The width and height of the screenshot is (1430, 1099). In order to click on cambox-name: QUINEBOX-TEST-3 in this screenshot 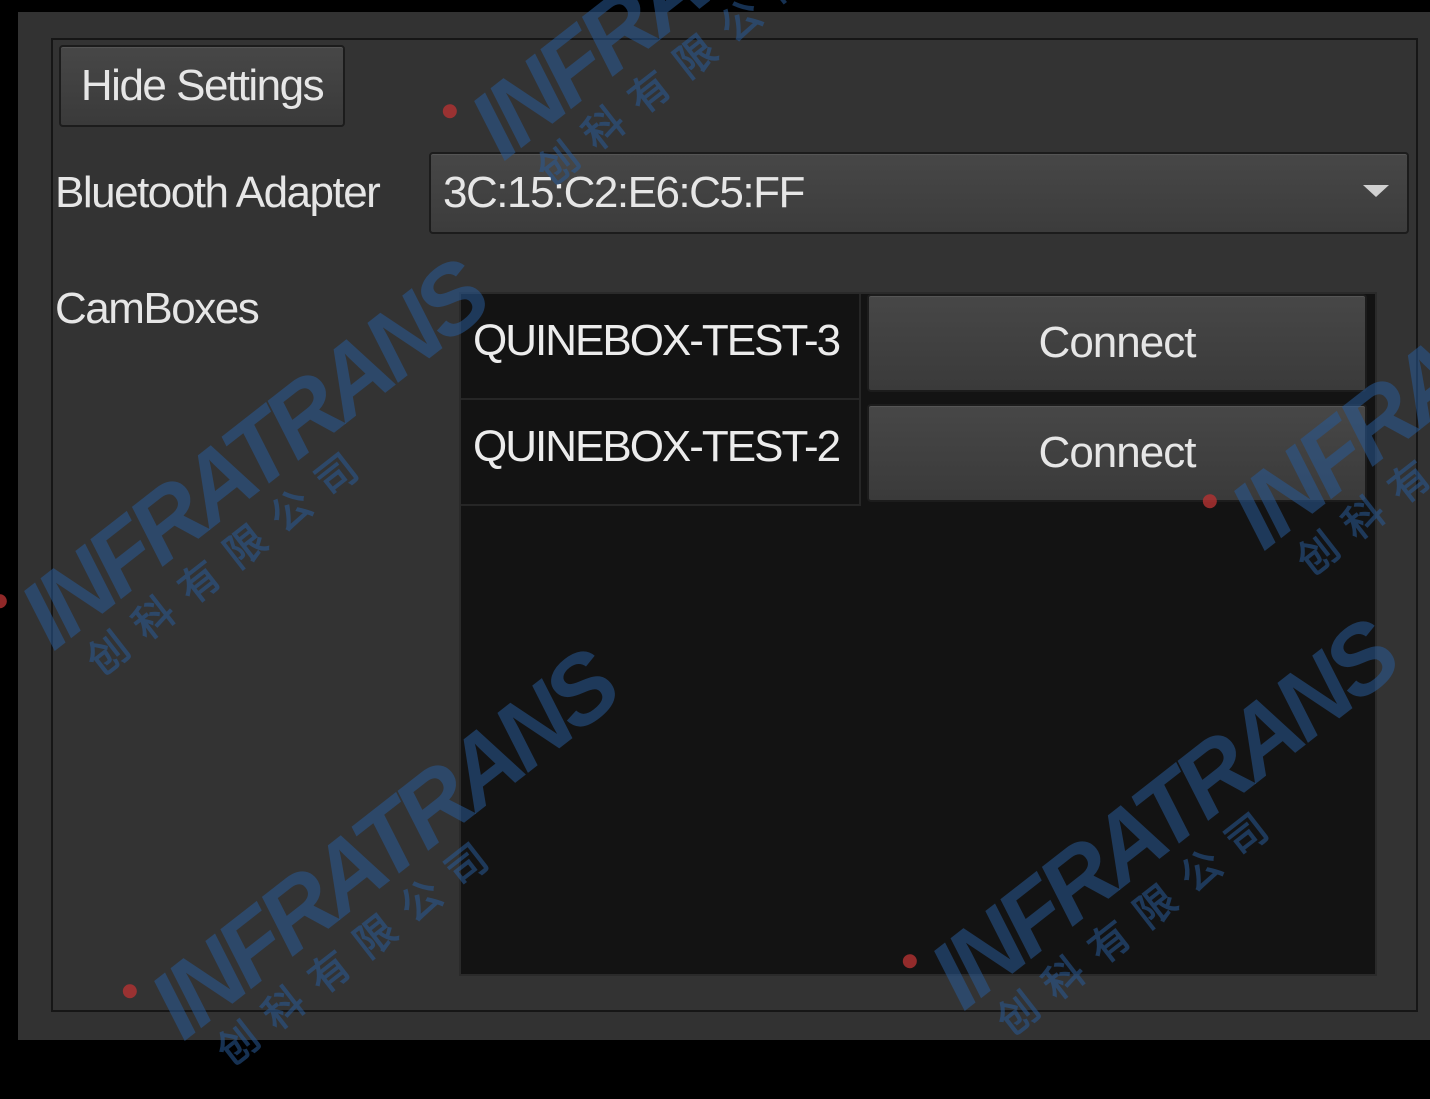, I will do `click(657, 340)`.